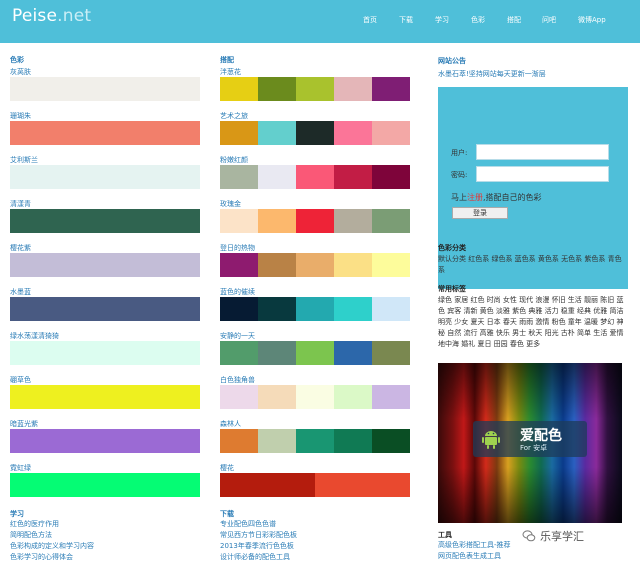 The width and height of the screenshot is (640, 564). What do you see at coordinates (442, 20) in the screenshot?
I see `nav-learn: 学习` at bounding box center [442, 20].